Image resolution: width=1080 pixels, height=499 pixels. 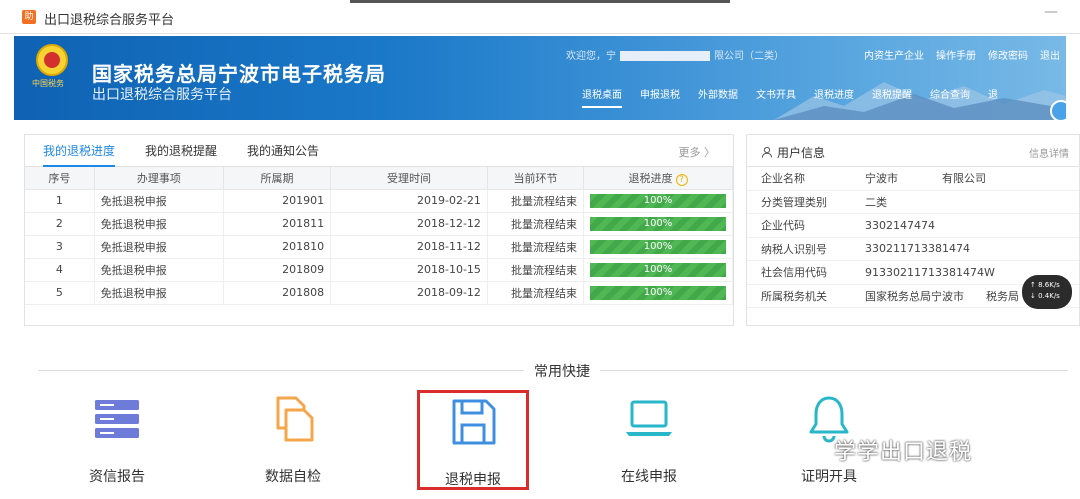 I want to click on welcome-text: 欢迎您，宁 限公司（二类）, so click(x=675, y=56).